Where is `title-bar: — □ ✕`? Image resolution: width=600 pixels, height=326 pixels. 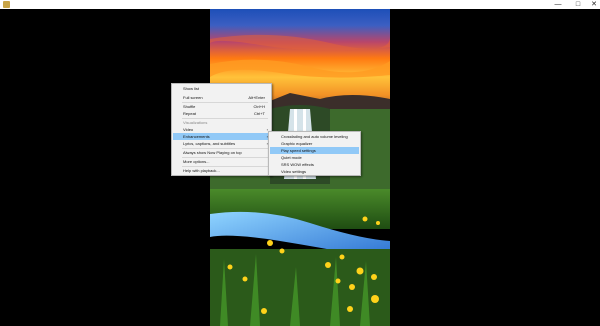 title-bar: — □ ✕ is located at coordinates (300, 4).